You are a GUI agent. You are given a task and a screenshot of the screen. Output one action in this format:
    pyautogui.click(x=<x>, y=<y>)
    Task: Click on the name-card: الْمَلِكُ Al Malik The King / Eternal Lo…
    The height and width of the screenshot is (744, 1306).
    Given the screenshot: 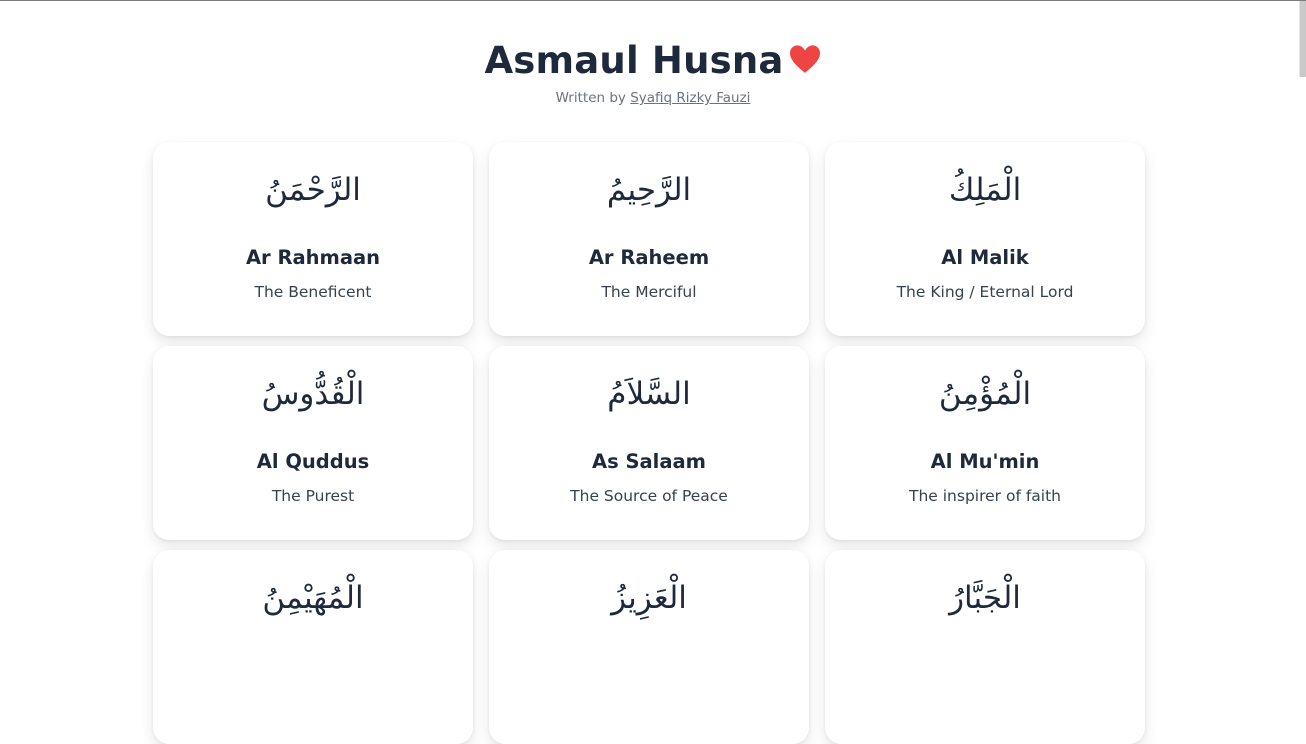 What is the action you would take?
    pyautogui.click(x=985, y=239)
    